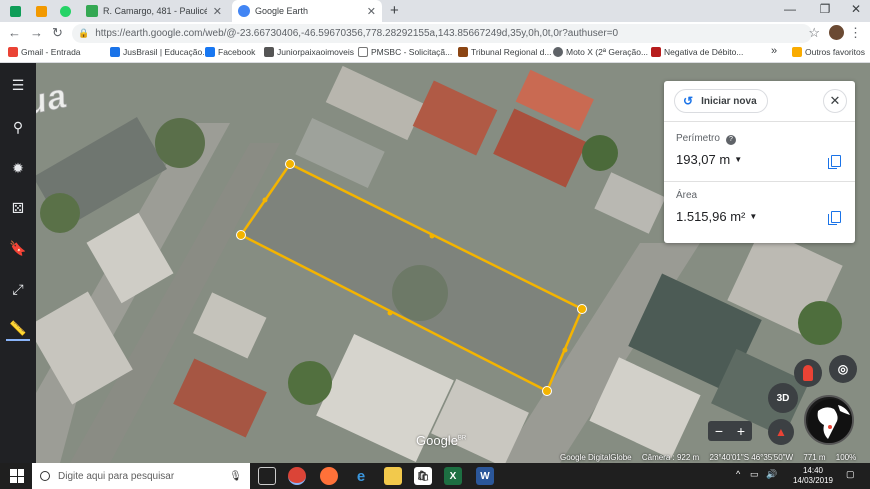 The image size is (870, 489). What do you see at coordinates (141, 476) in the screenshot?
I see `taskbar-search-box: Digite aqui para pesquisar 🎙` at bounding box center [141, 476].